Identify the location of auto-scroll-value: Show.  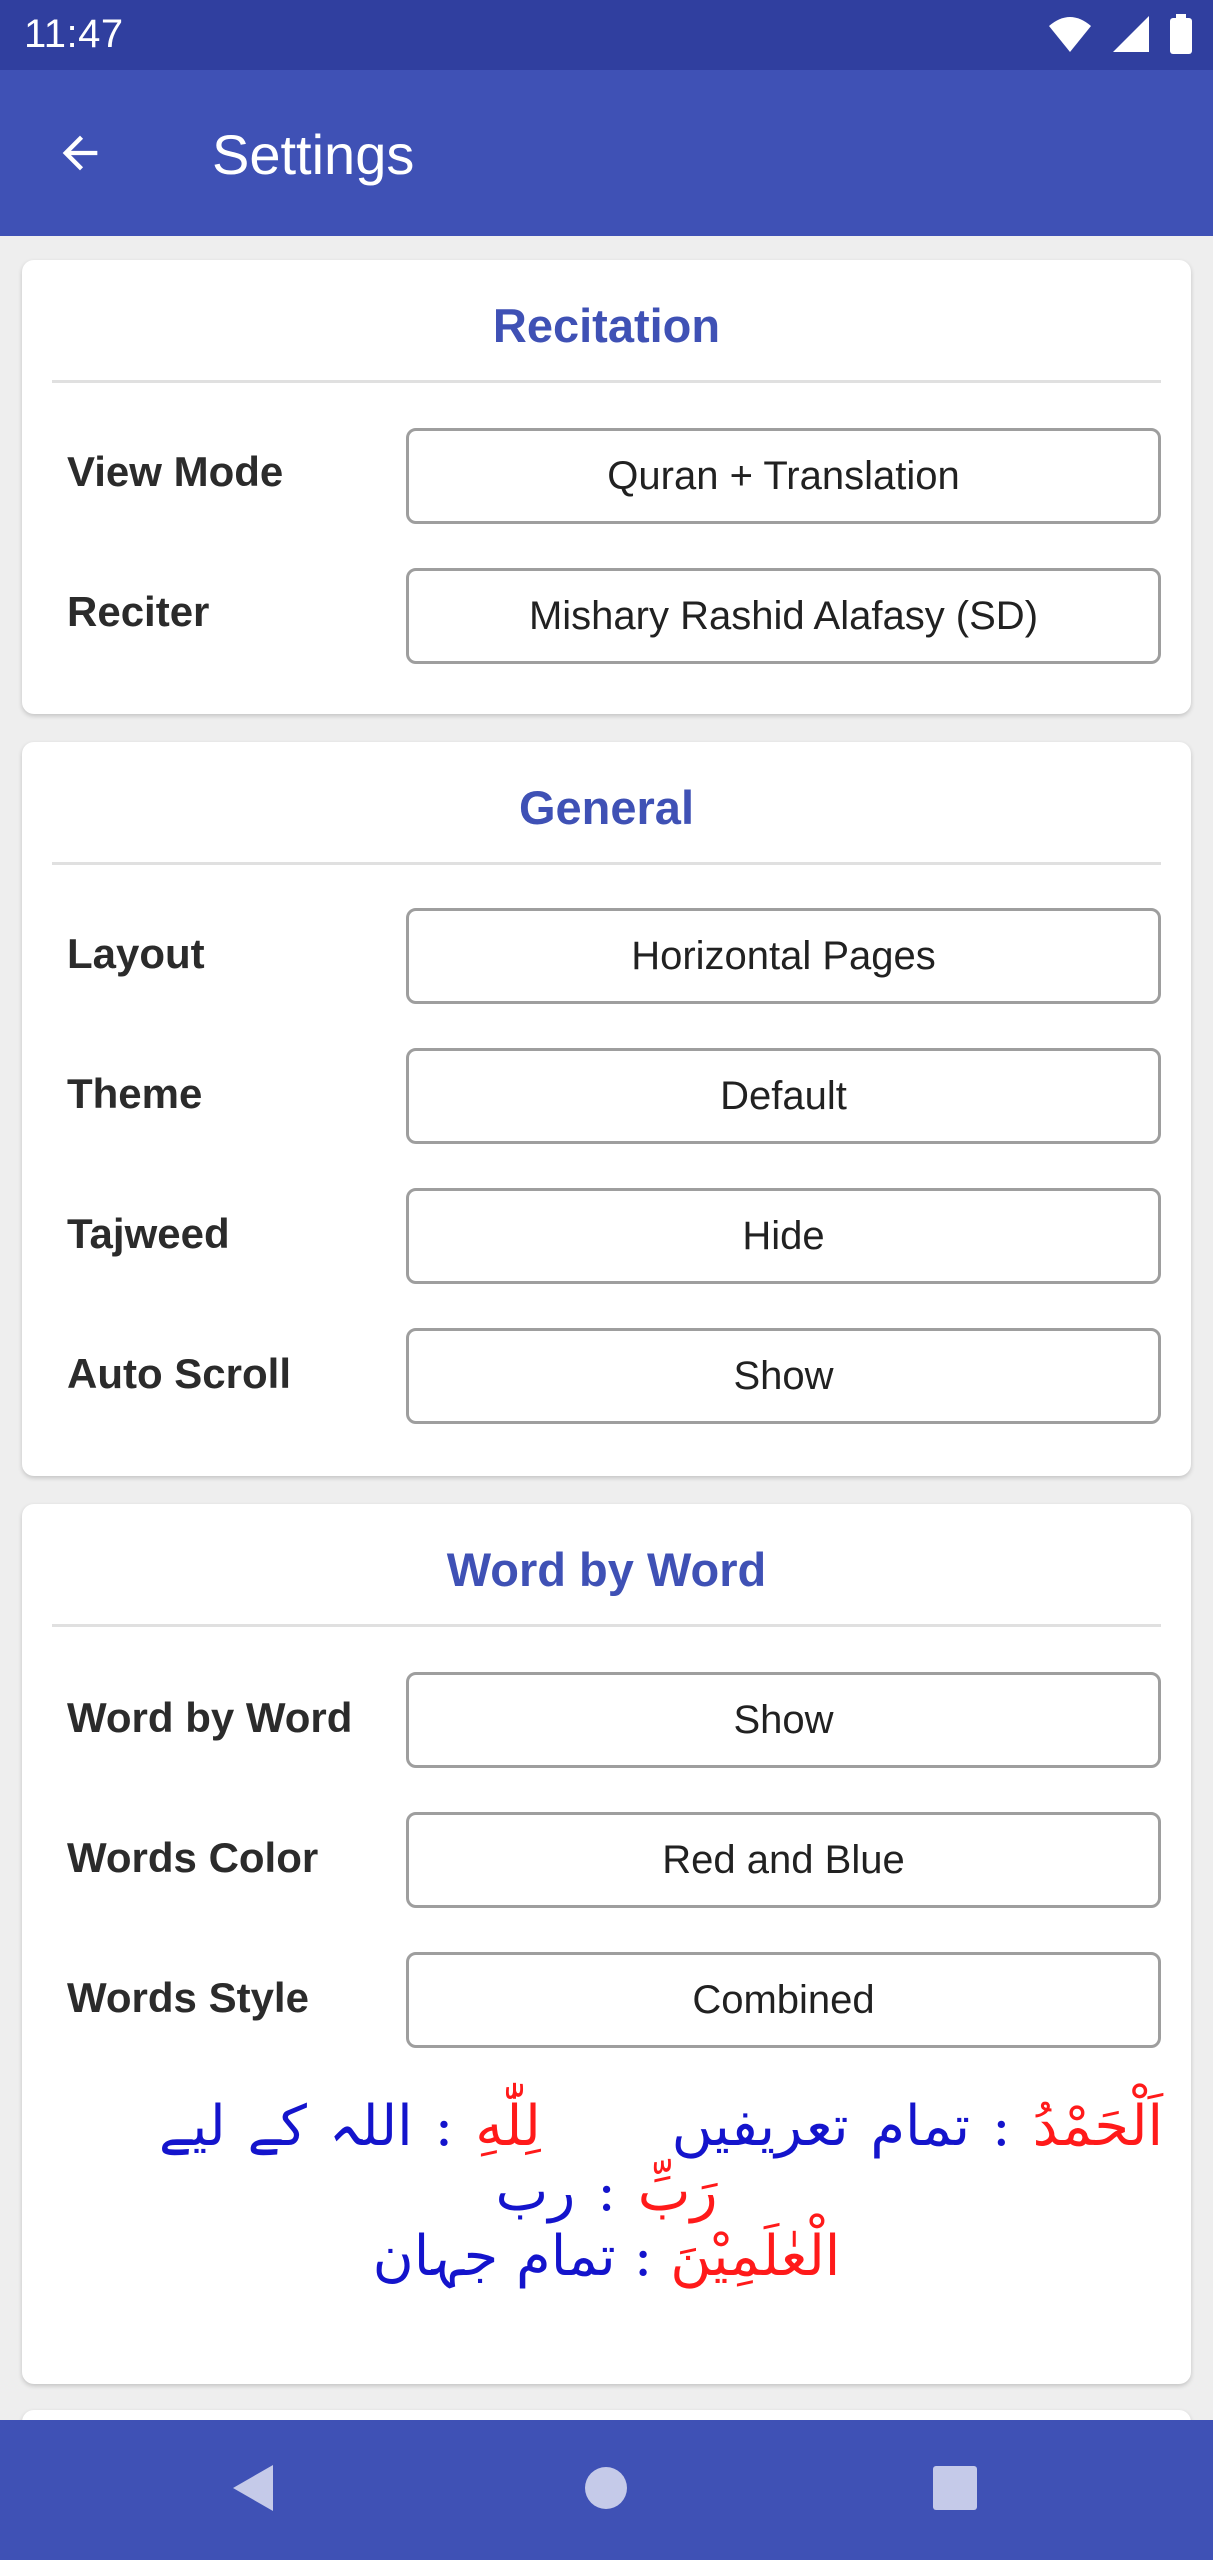
(783, 1375).